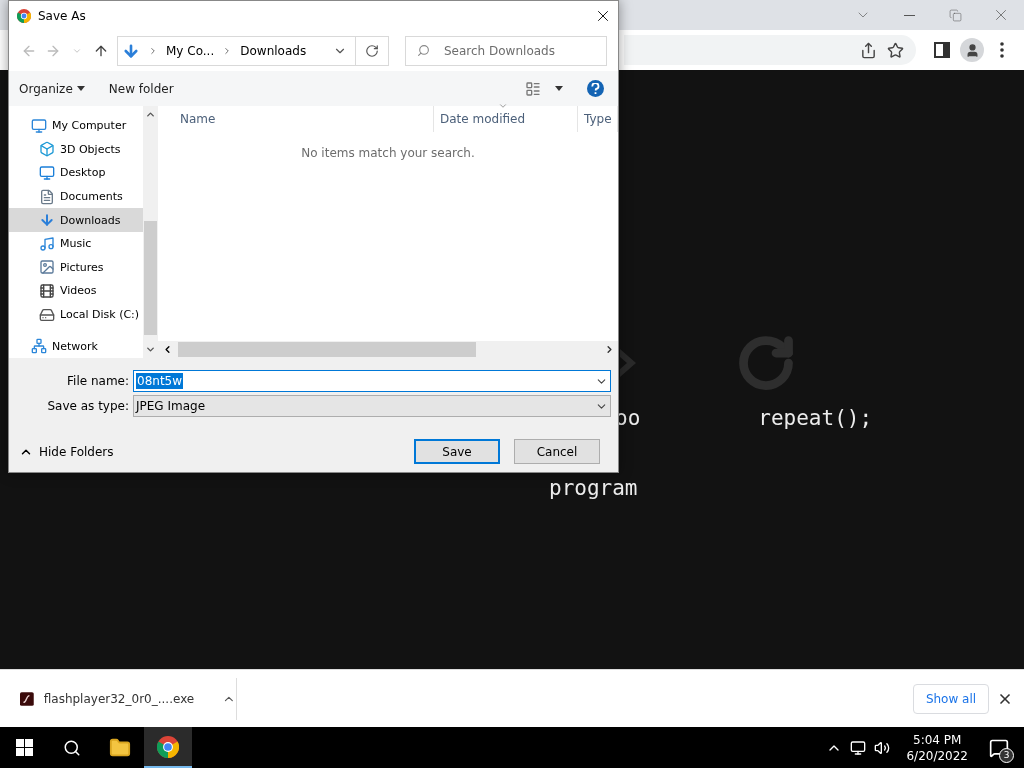 This screenshot has width=1024, height=768. I want to click on dialog-button: Cancel, so click(557, 451).